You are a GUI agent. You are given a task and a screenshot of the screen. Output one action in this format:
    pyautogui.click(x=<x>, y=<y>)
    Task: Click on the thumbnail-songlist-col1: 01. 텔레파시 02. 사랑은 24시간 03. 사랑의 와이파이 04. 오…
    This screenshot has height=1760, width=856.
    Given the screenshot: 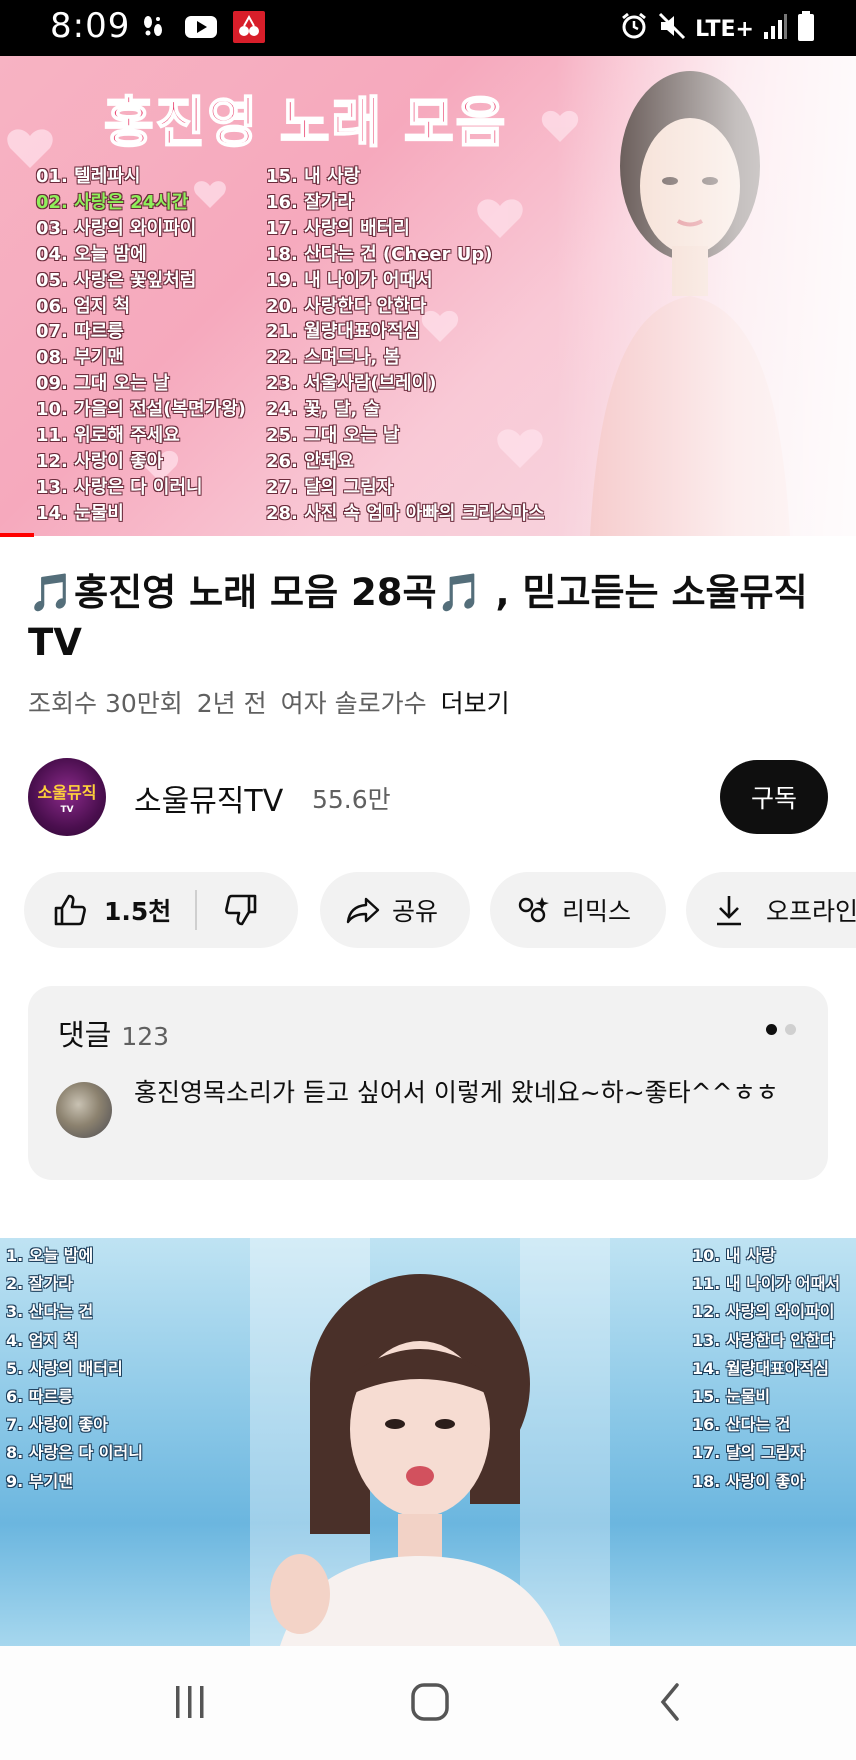 What is the action you would take?
    pyautogui.click(x=141, y=345)
    